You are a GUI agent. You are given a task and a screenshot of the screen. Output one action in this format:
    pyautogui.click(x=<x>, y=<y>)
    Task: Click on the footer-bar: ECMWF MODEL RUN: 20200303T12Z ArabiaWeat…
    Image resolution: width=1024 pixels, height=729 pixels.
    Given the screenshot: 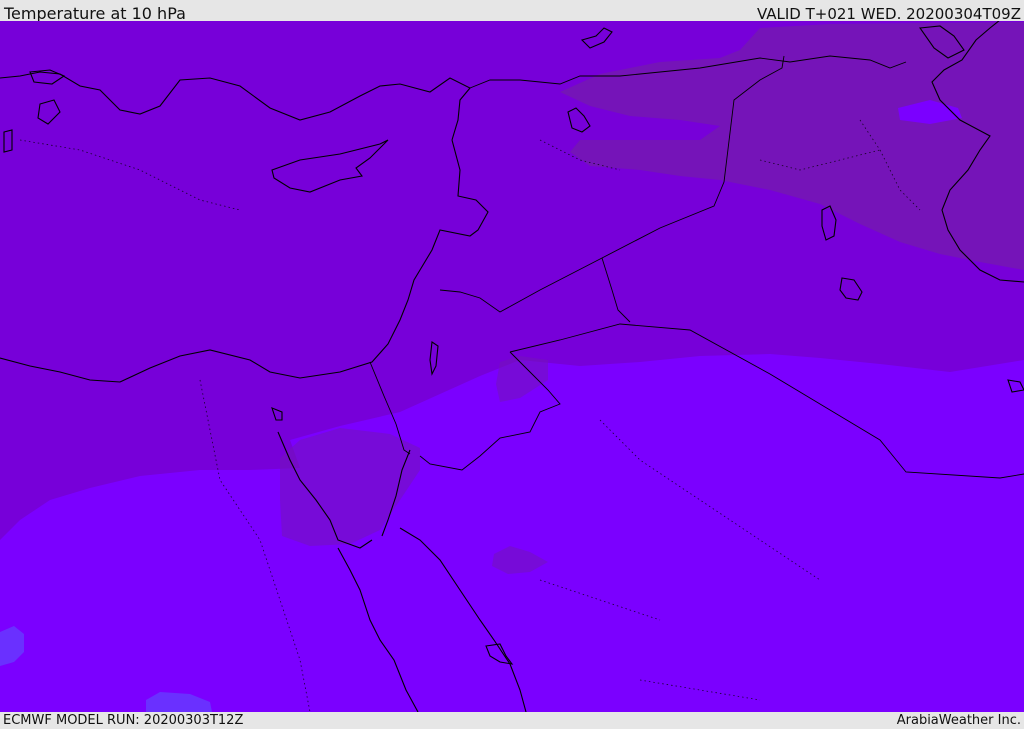 What is the action you would take?
    pyautogui.click(x=512, y=720)
    